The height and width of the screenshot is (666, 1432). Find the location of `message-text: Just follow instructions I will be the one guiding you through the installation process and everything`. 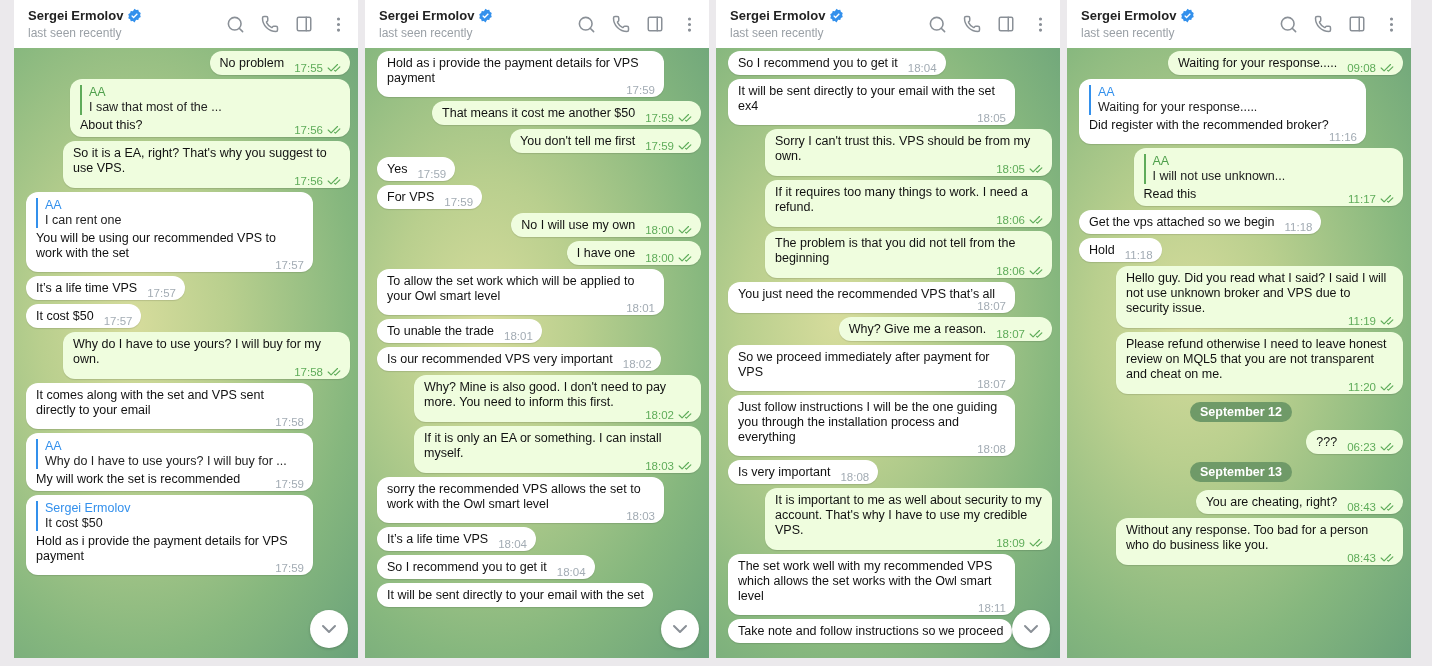

message-text: Just follow instructions I will be the one guiding you through the installation process and everything is located at coordinates (868, 422).